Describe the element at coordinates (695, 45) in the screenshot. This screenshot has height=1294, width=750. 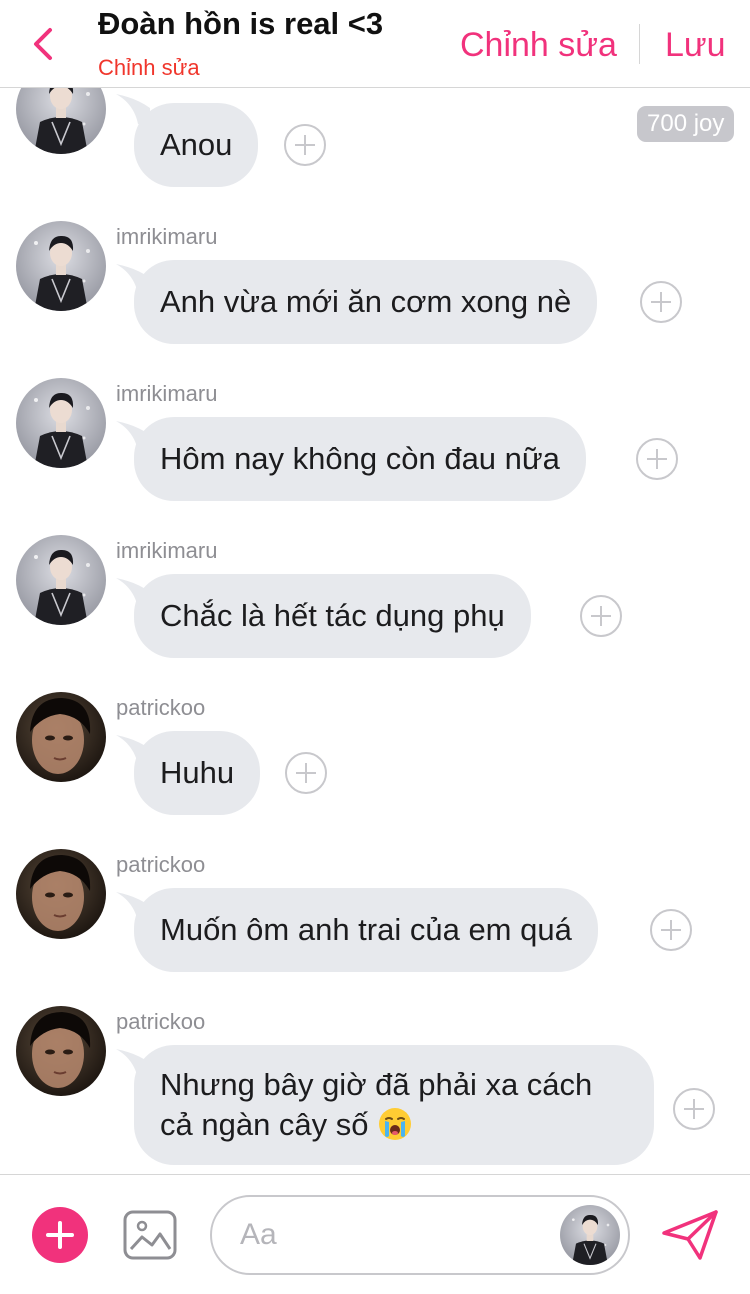
I see `save-button: Lưu` at that location.